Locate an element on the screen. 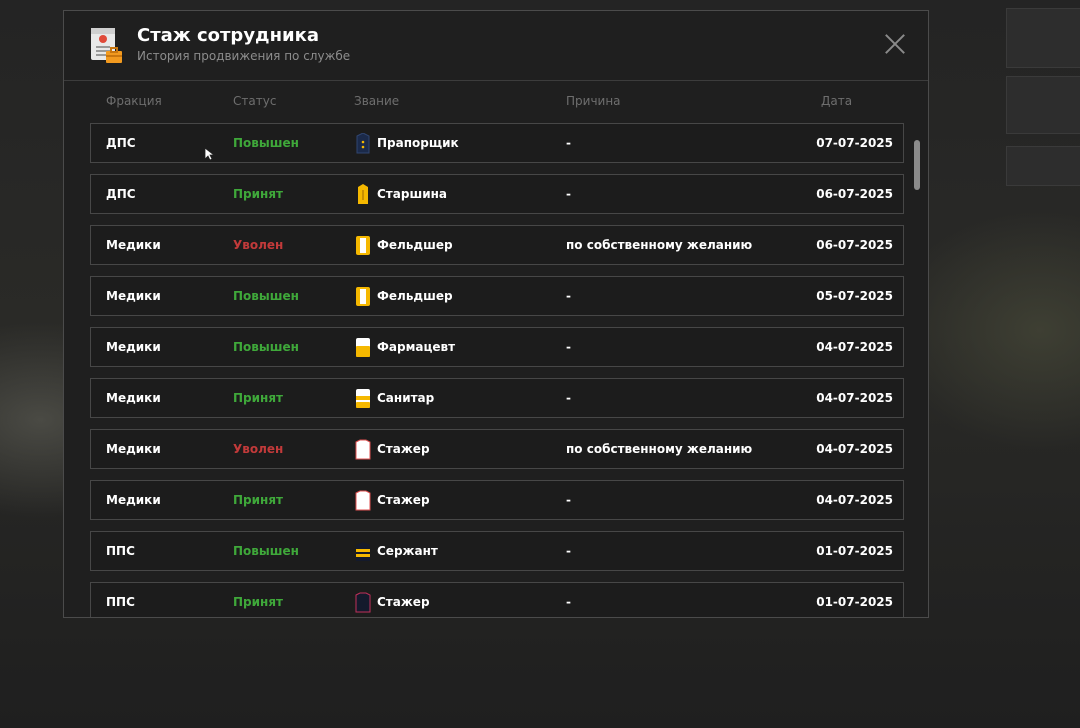  column-header-status: Статус is located at coordinates (255, 101).